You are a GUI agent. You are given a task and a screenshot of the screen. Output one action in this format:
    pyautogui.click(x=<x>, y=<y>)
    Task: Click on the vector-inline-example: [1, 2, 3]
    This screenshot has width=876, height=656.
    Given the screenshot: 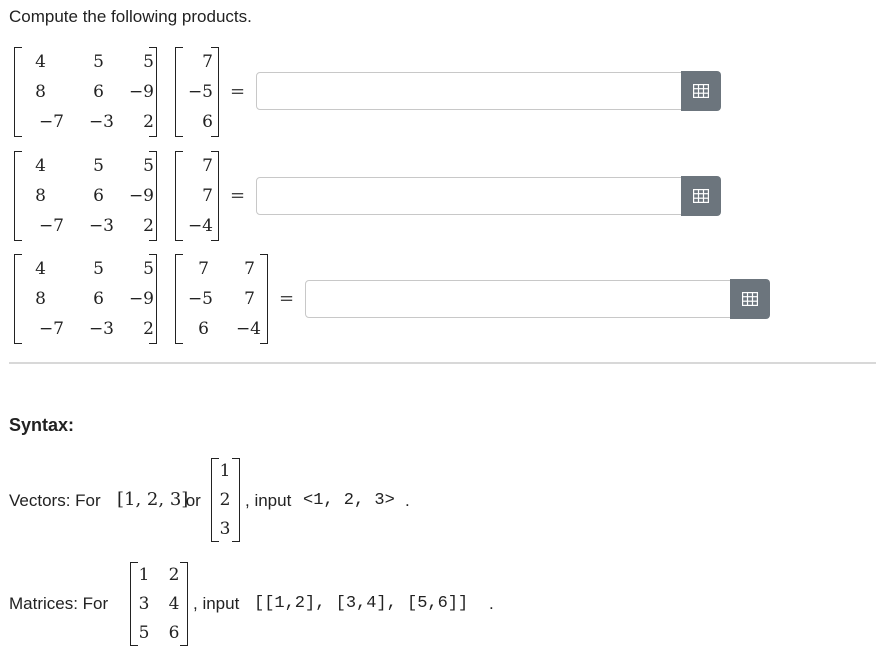 What is the action you would take?
    pyautogui.click(x=153, y=499)
    